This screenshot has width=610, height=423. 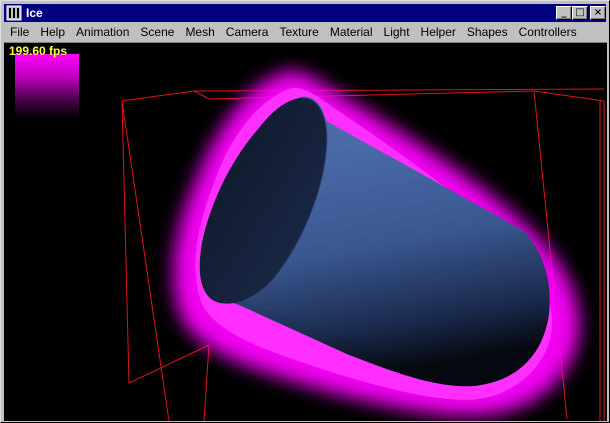 I want to click on close-button: ×, so click(x=598, y=13).